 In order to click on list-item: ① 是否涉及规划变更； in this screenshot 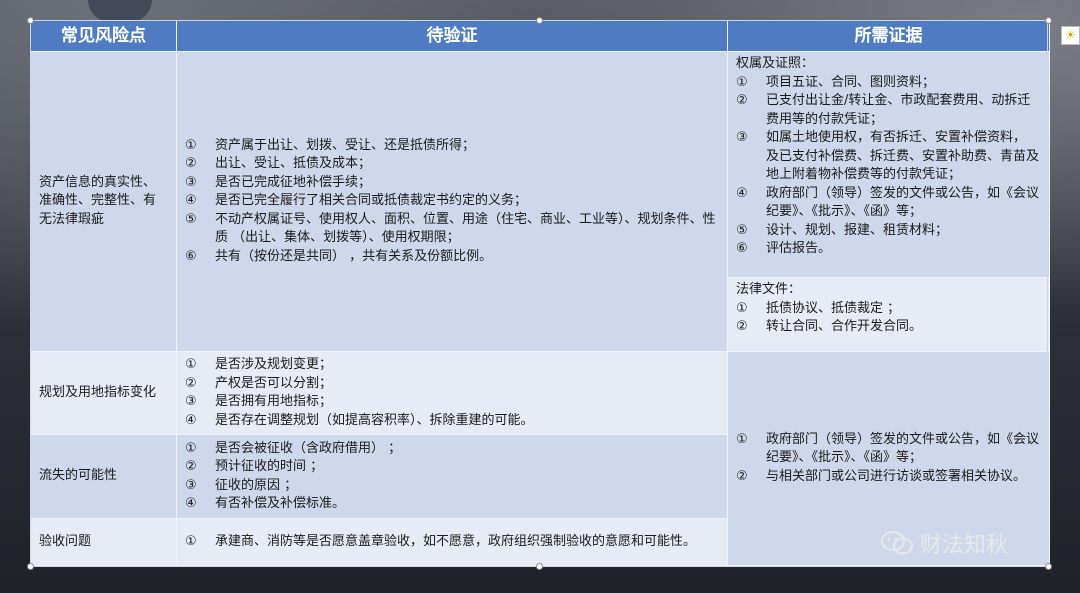, I will do `click(259, 364)`.